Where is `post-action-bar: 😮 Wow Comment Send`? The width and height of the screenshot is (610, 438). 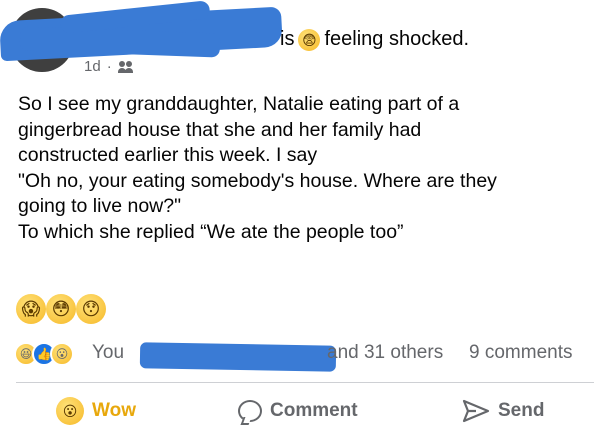
post-action-bar: 😮 Wow Comment Send is located at coordinates (305, 411).